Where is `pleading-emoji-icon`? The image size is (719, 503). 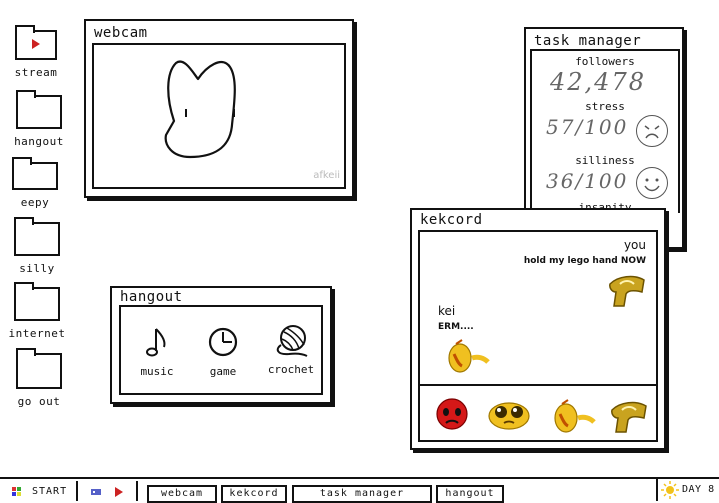
pleading-emoji-icon is located at coordinates (509, 416).